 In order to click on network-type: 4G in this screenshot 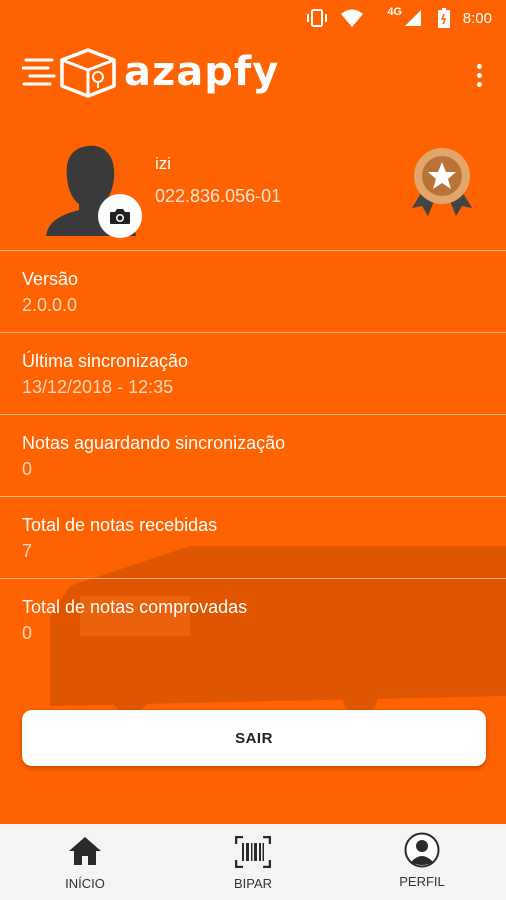, I will do `click(394, 12)`.